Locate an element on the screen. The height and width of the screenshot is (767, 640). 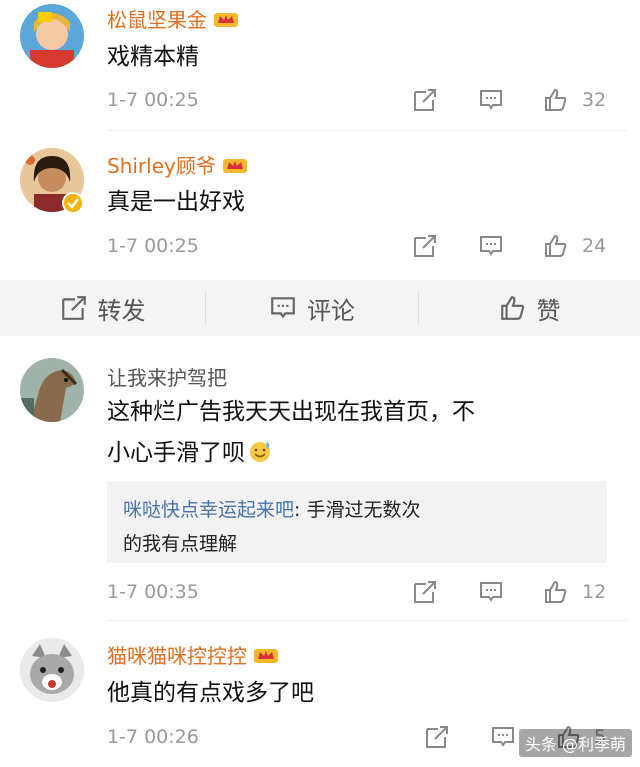
like-label: 赞 is located at coordinates (548, 310).